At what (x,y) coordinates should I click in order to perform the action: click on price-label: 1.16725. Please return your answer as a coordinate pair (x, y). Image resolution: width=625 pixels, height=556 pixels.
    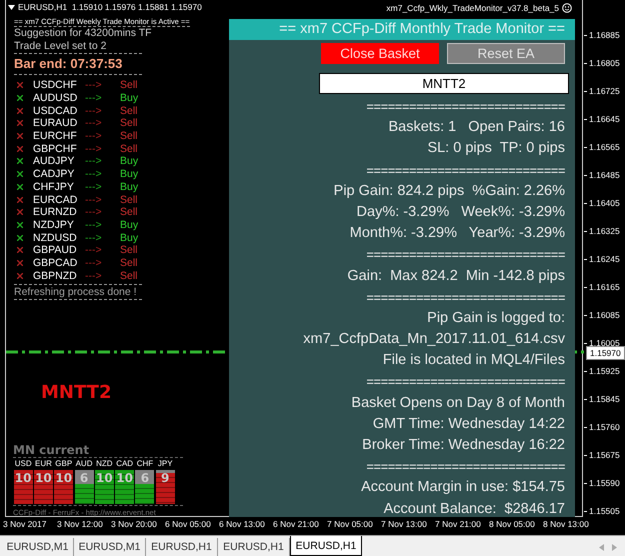
    Looking at the image, I should click on (604, 91).